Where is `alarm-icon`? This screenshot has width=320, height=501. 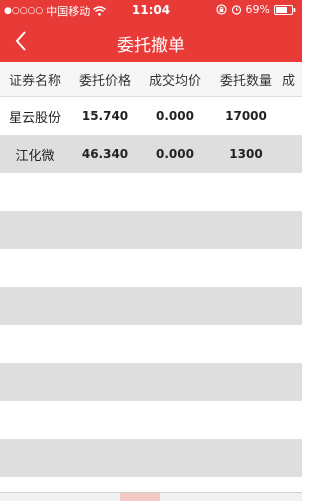 alarm-icon is located at coordinates (236, 10).